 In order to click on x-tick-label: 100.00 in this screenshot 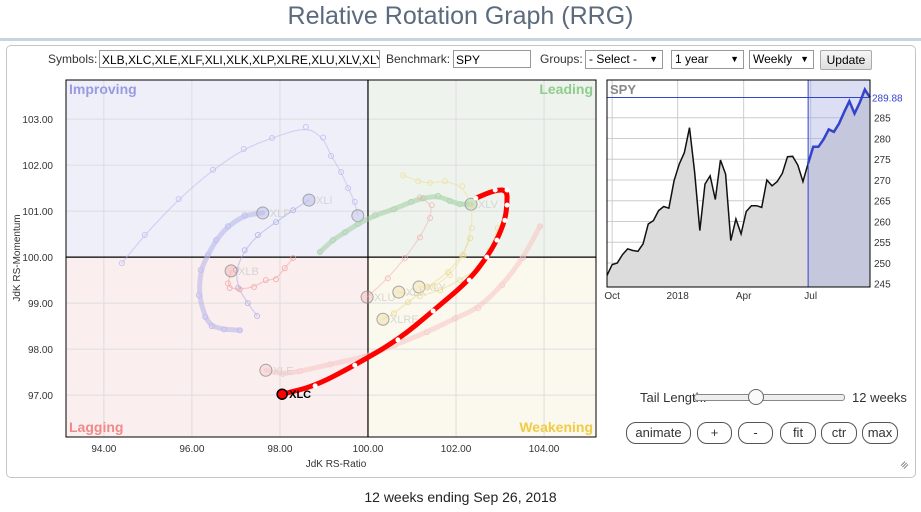, I will do `click(368, 449)`.